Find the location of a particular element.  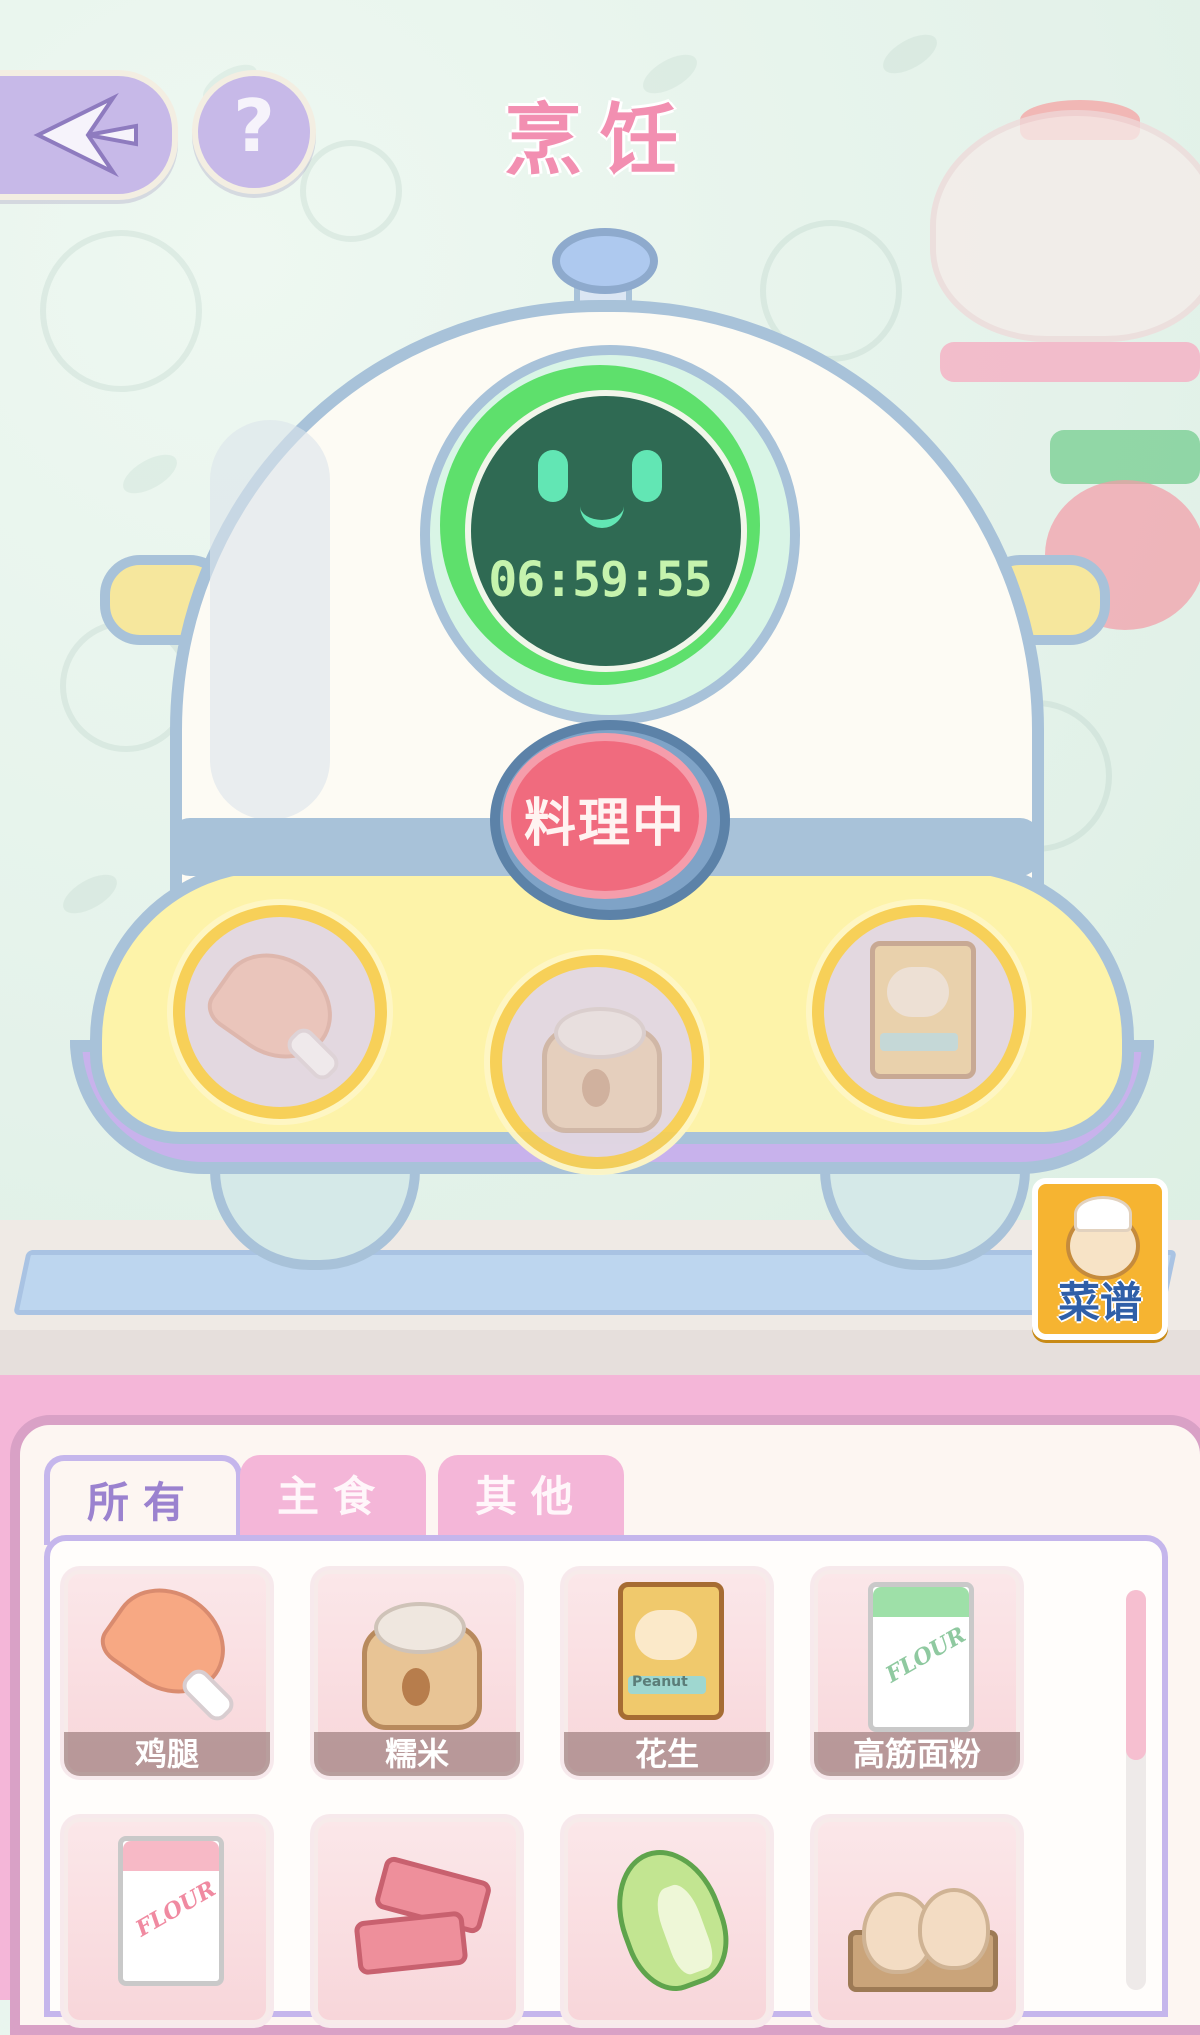

cooker-lid-knob is located at coordinates (605, 261).